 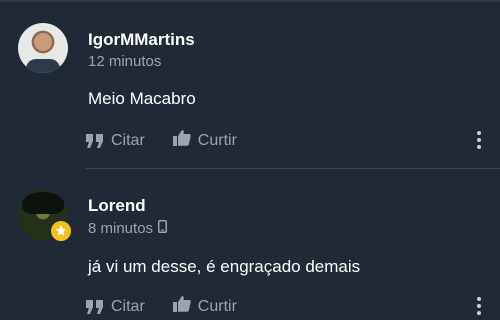 I want to click on comment-text: já vi um desse, é engraçado demais, so click(x=224, y=266).